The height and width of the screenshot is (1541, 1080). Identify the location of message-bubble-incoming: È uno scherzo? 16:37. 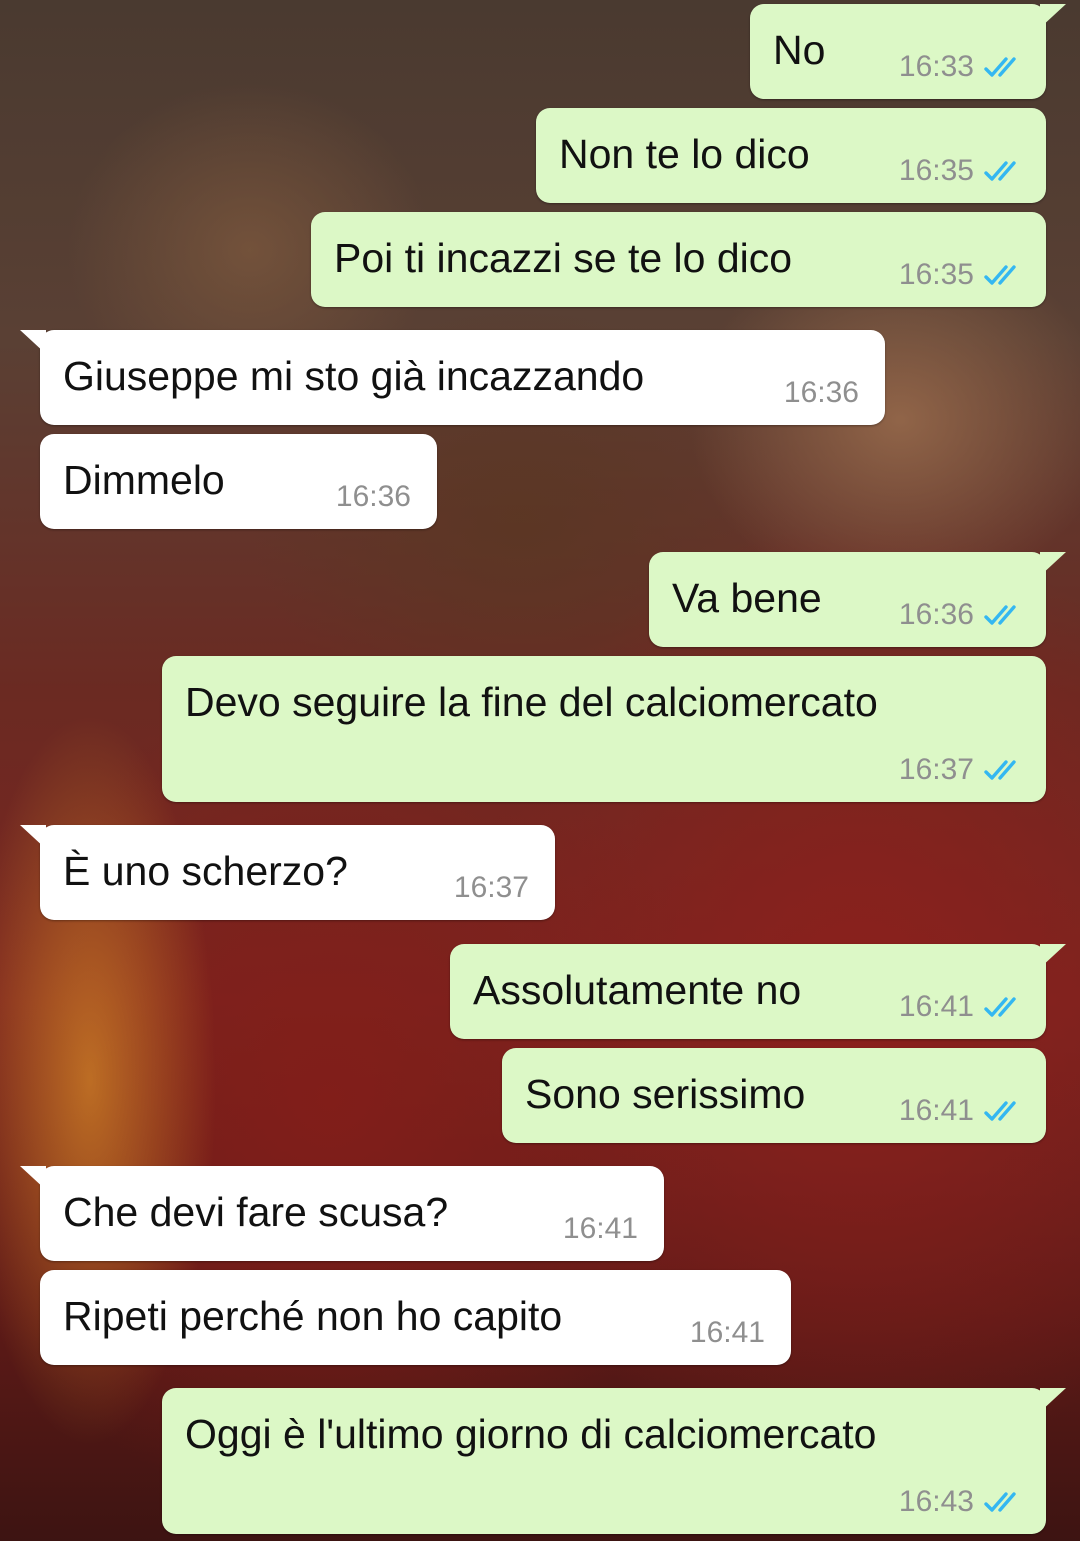
(287, 872).